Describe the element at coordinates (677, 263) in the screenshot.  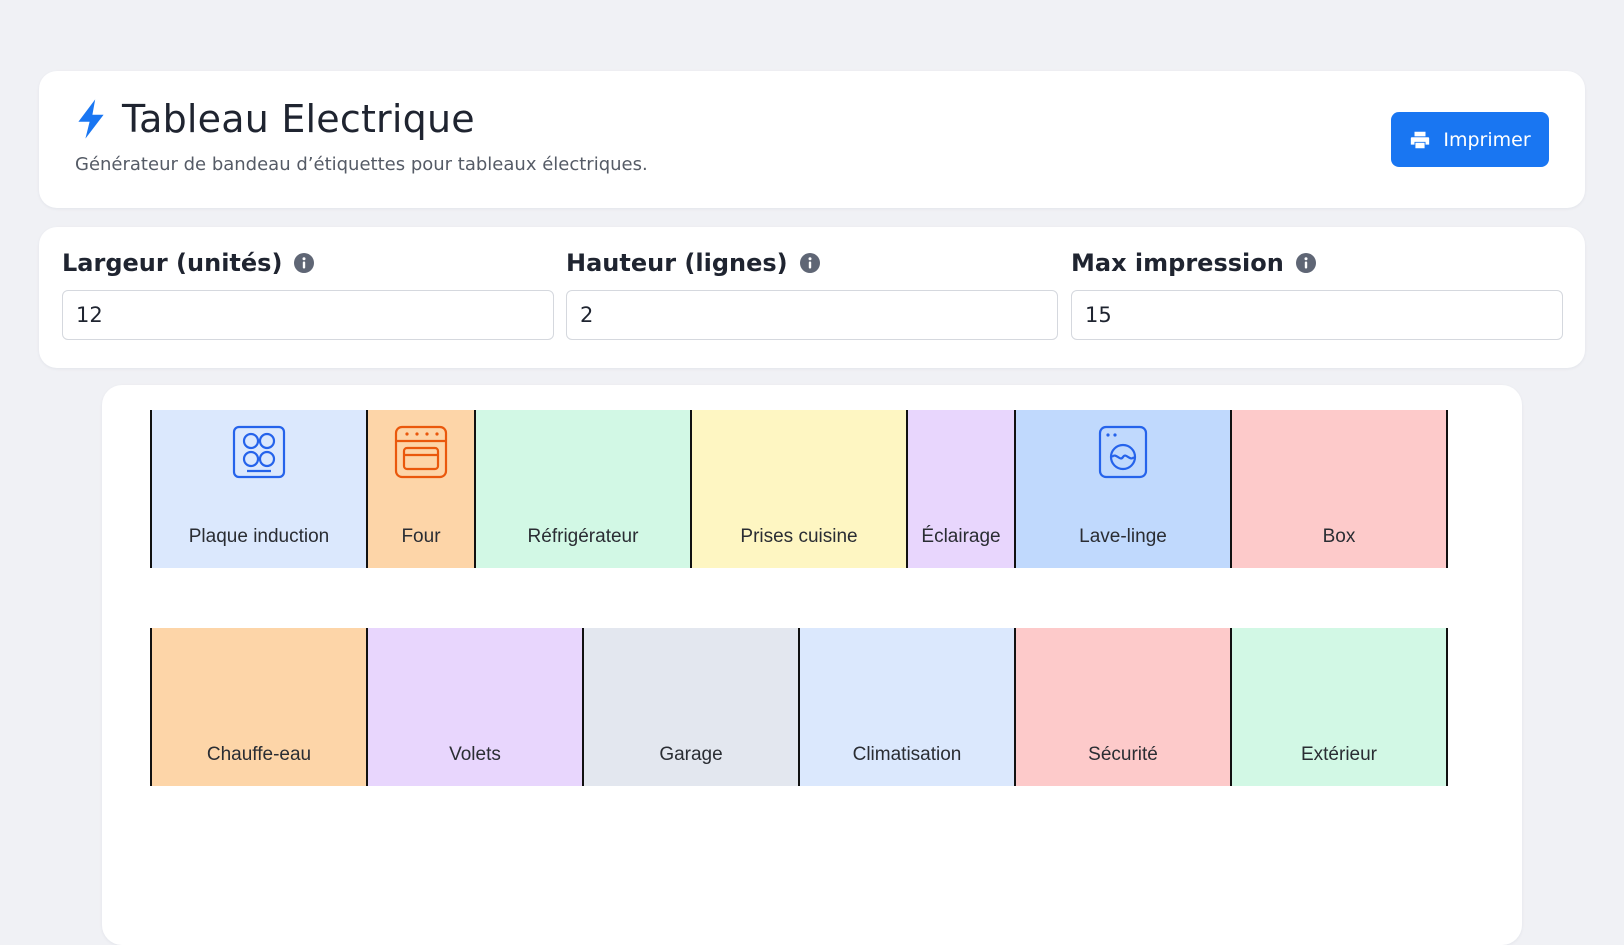
I see `height-label-text: Hauteur (lignes)` at that location.